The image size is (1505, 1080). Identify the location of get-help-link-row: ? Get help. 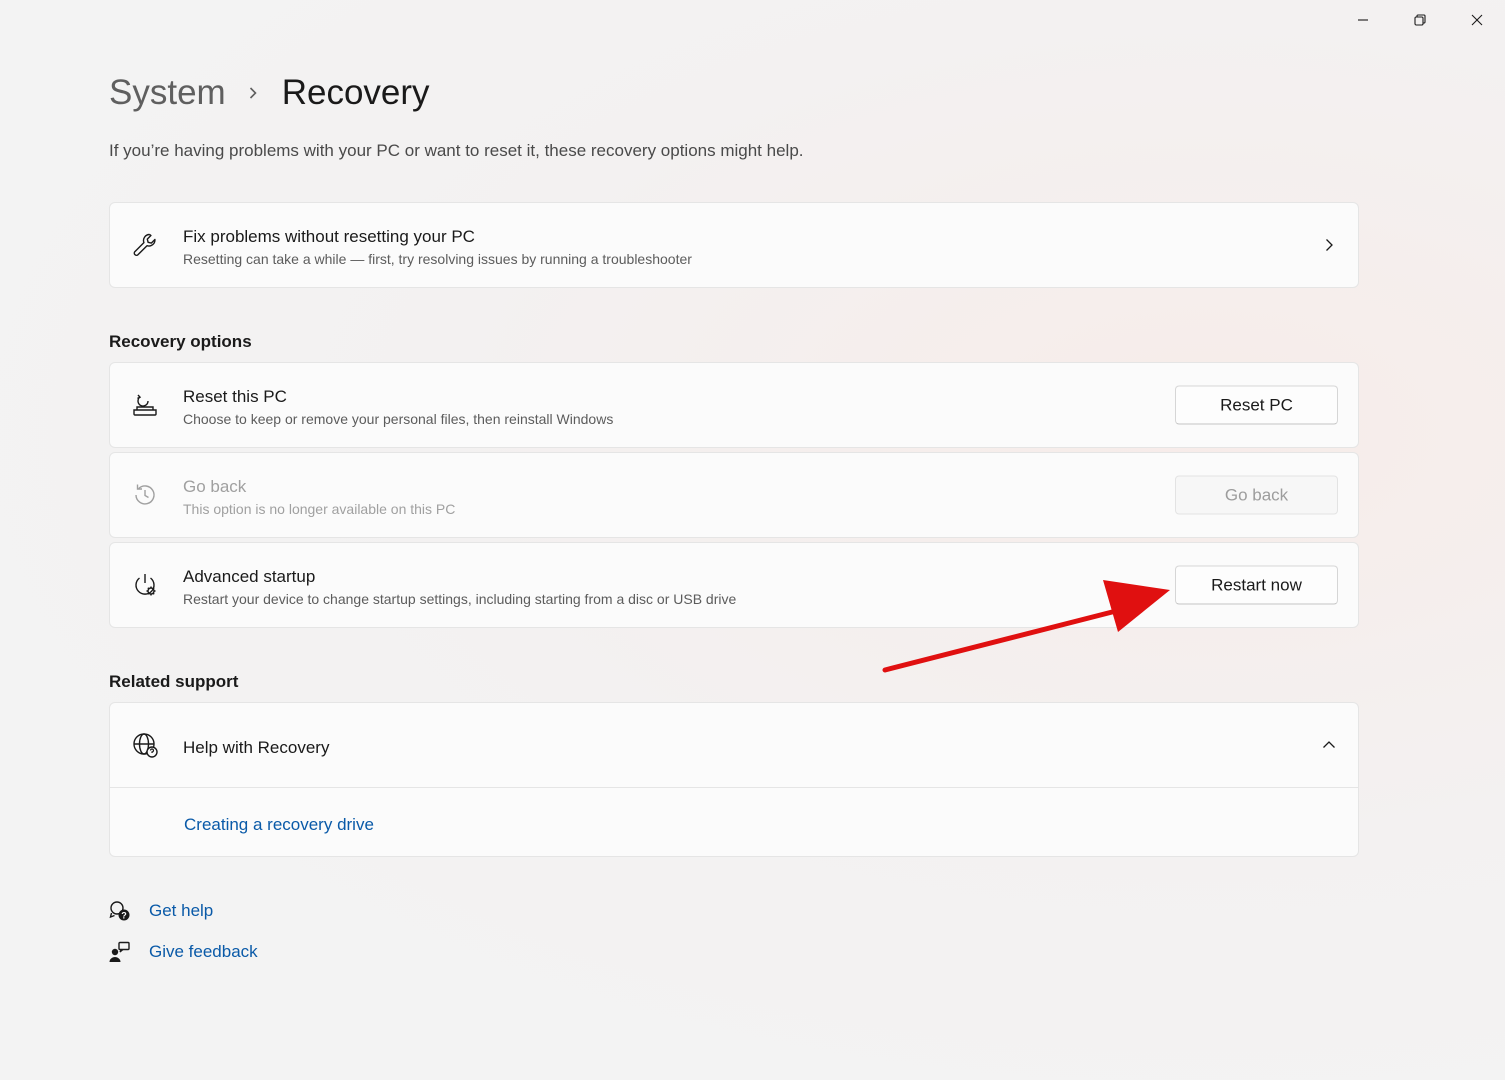
(161, 911).